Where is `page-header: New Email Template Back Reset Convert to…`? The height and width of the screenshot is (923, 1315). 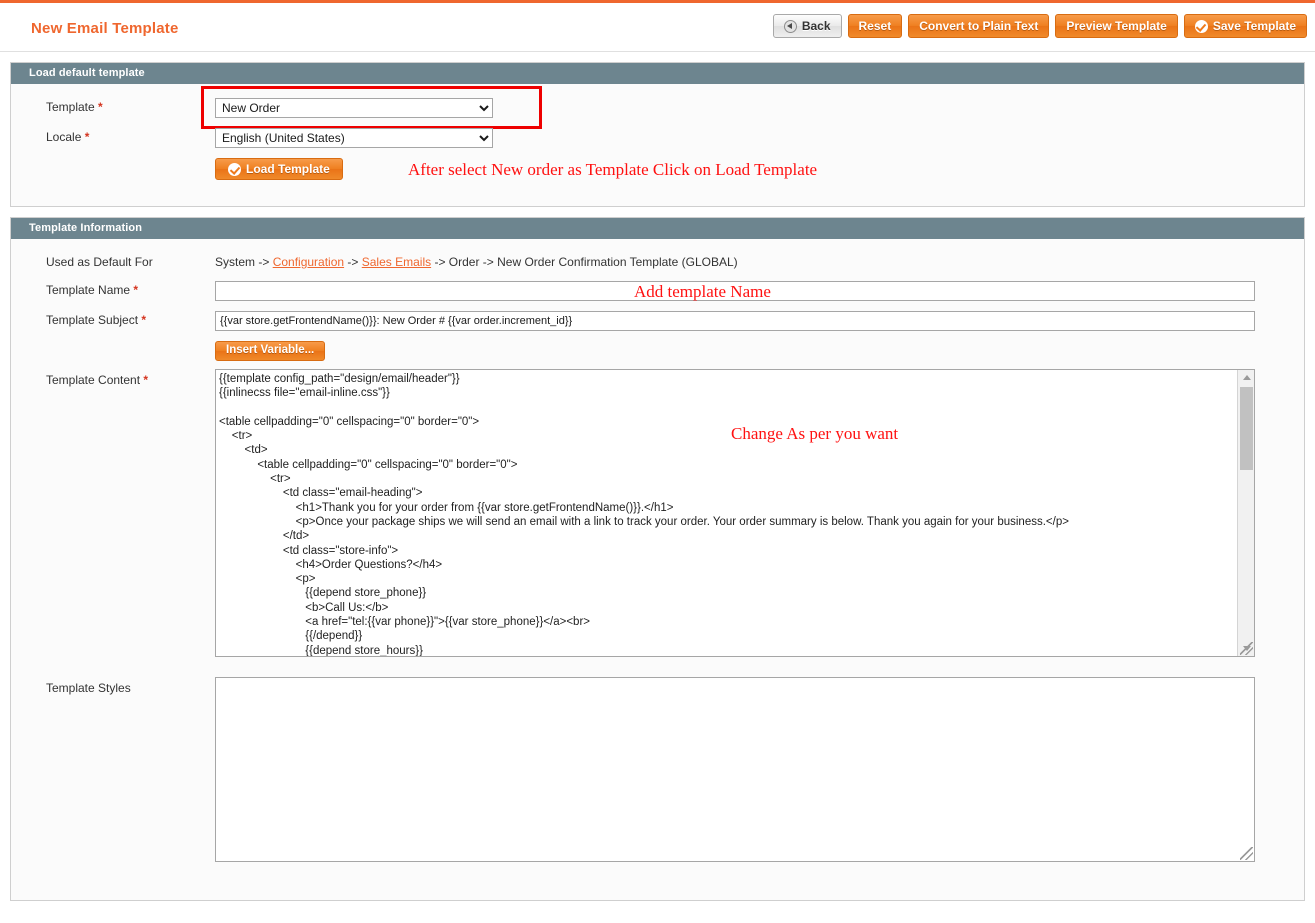 page-header: New Email Template Back Reset Convert to… is located at coordinates (657, 27).